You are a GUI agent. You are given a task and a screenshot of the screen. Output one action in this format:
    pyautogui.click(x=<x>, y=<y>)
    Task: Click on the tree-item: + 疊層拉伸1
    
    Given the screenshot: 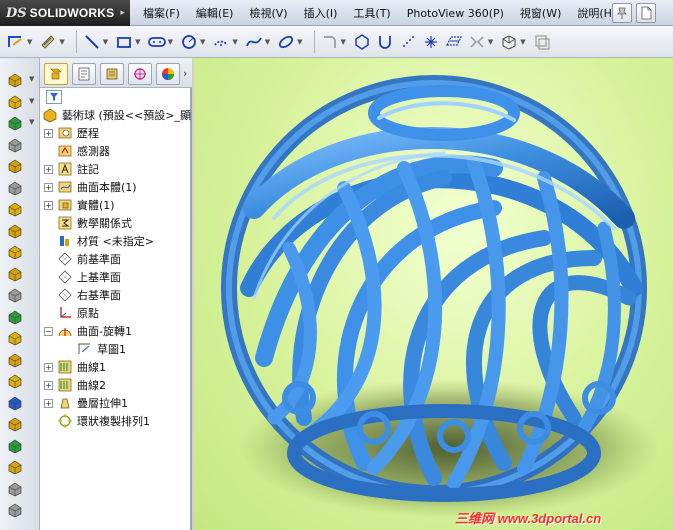 What is the action you would take?
    pyautogui.click(x=86, y=403)
    